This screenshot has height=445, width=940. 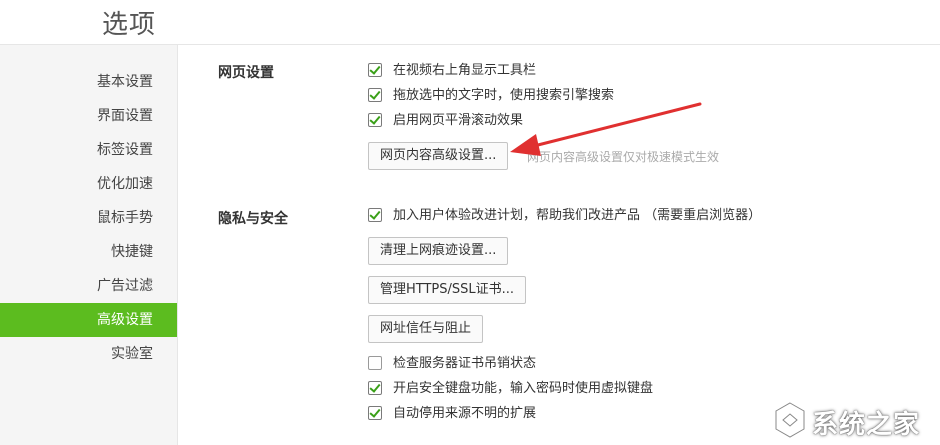 I want to click on checkbox-label: 自动停用来源不明的扩展, so click(x=465, y=413).